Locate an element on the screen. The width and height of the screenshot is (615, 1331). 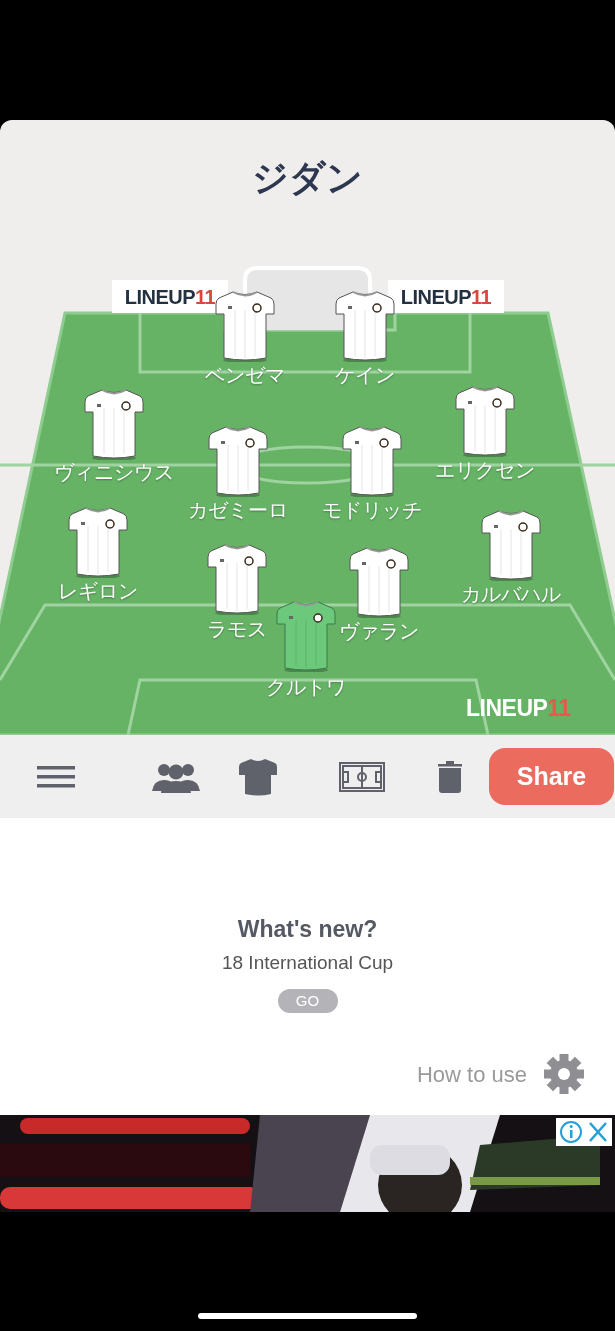
news-text: 18 International Cup is located at coordinates (307, 962).